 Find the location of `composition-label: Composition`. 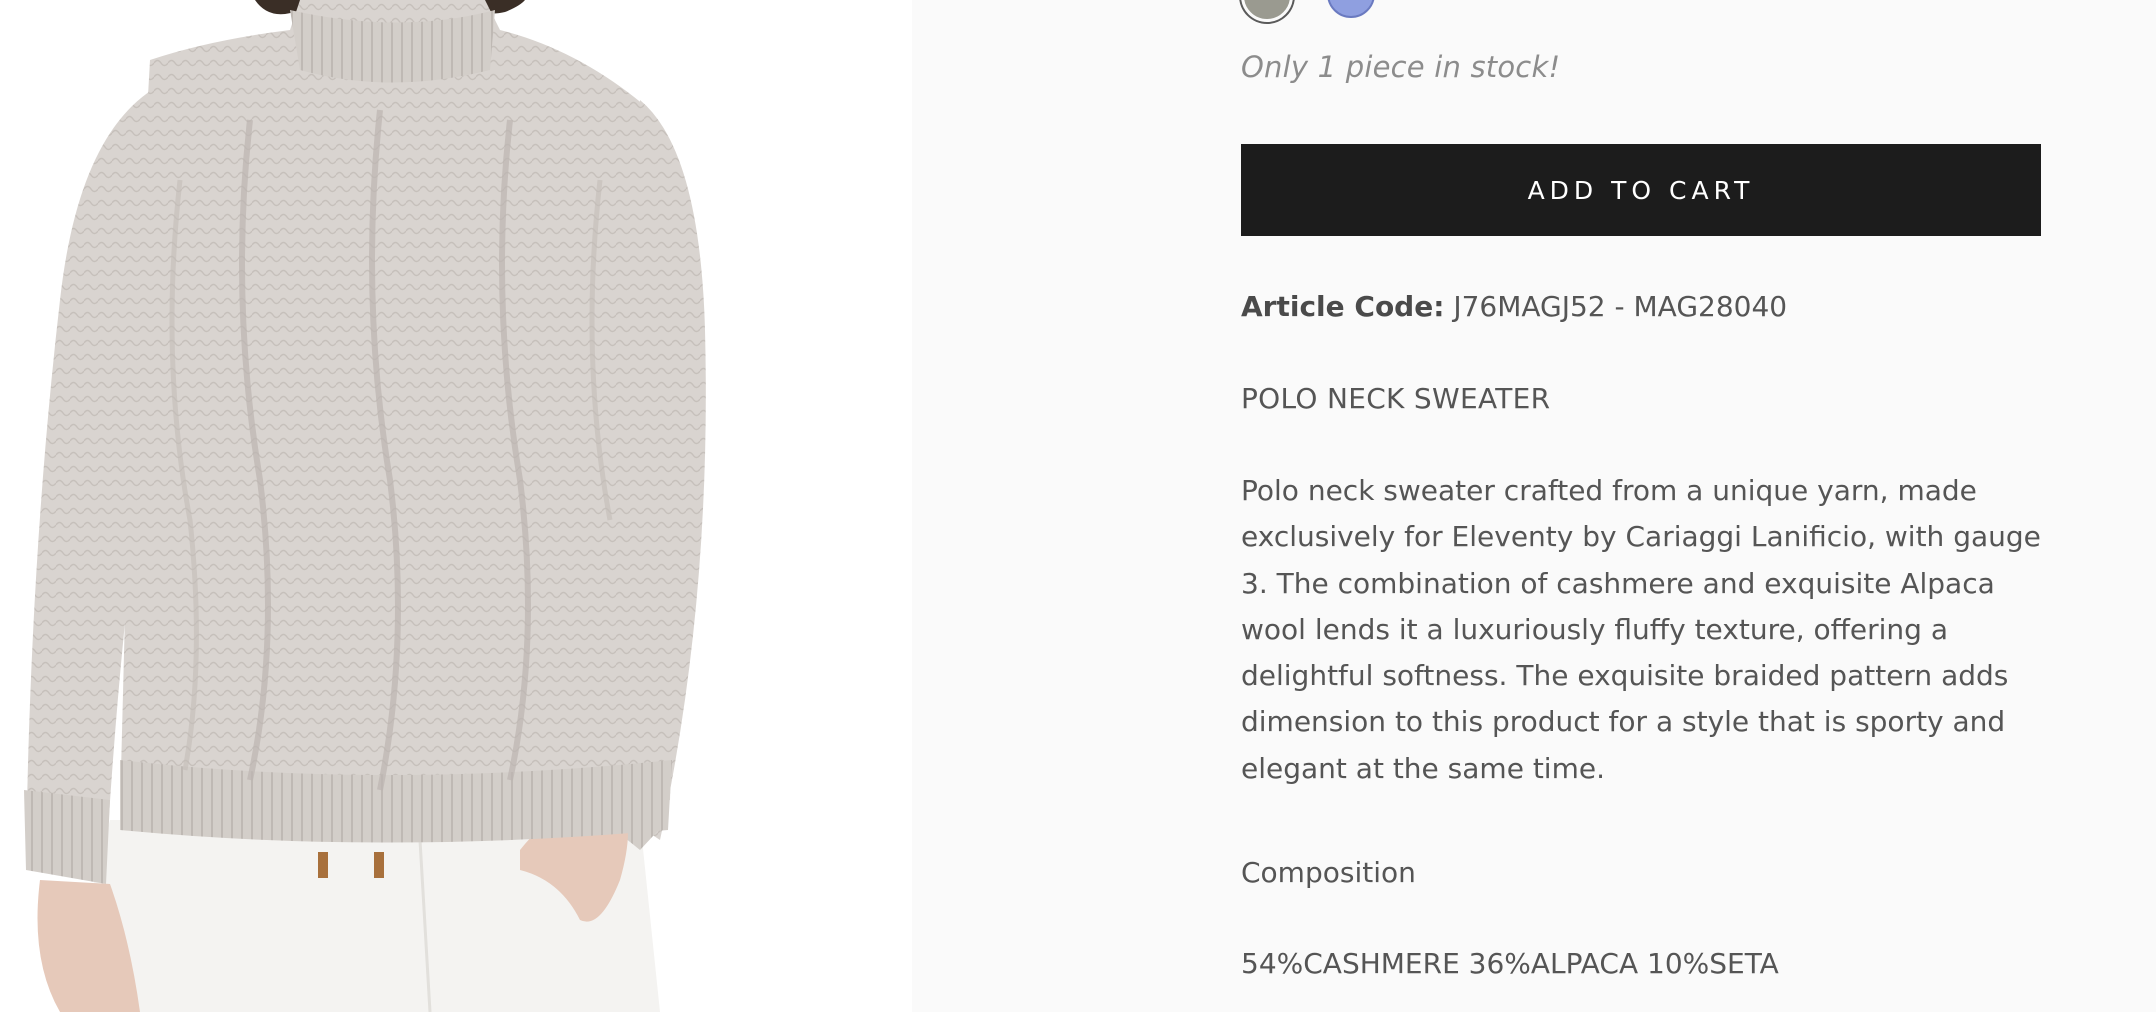

composition-label: Composition is located at coordinates (1328, 872).